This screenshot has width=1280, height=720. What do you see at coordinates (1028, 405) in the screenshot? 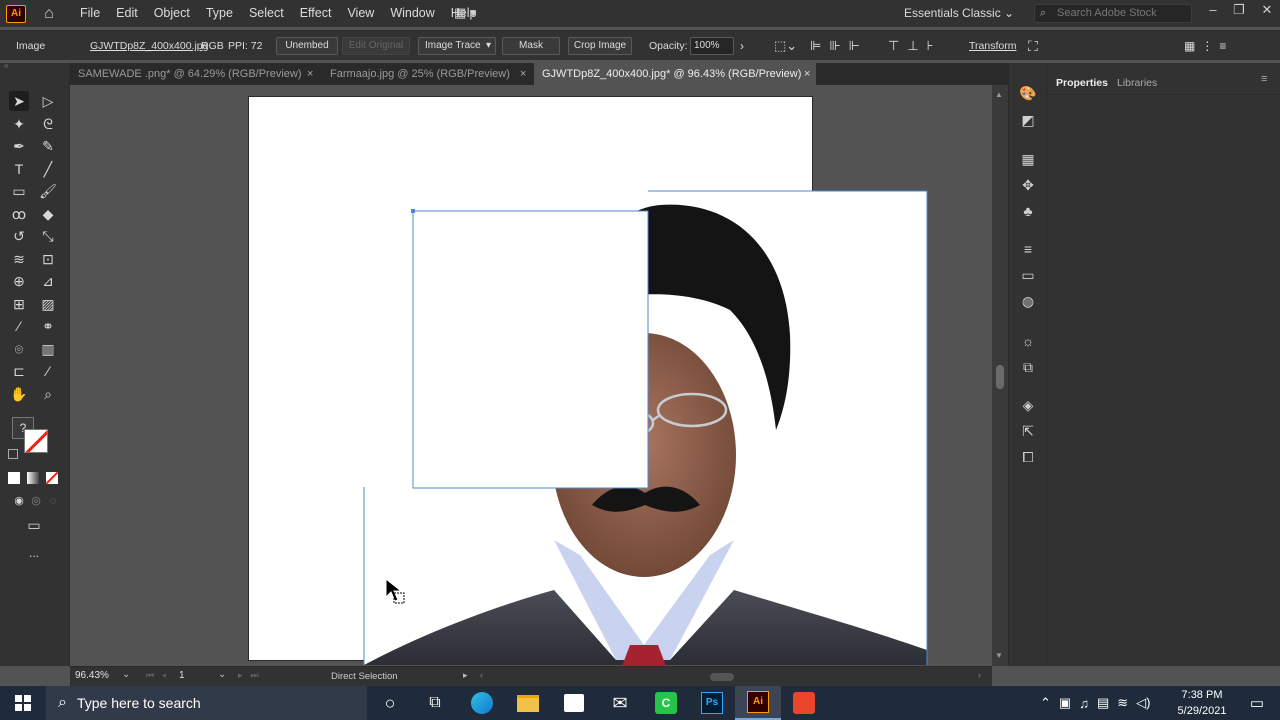
I see `layers-icon: ◈` at bounding box center [1028, 405].